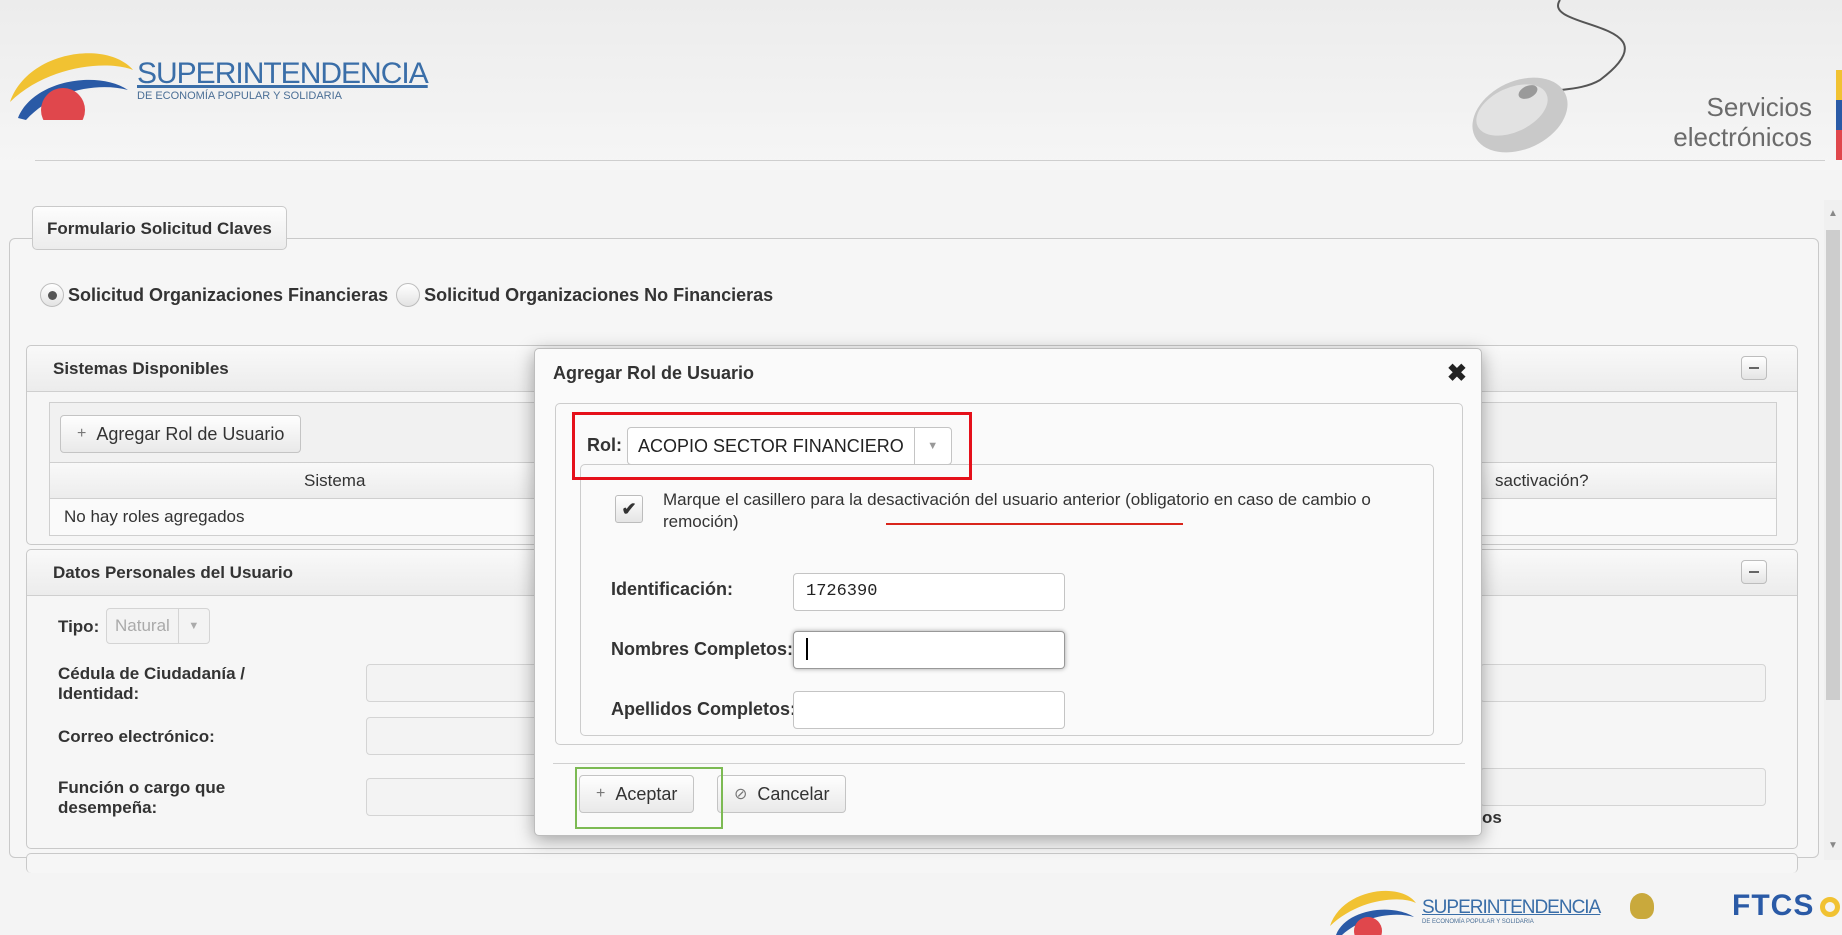  I want to click on radio-no-financieras, so click(408, 295).